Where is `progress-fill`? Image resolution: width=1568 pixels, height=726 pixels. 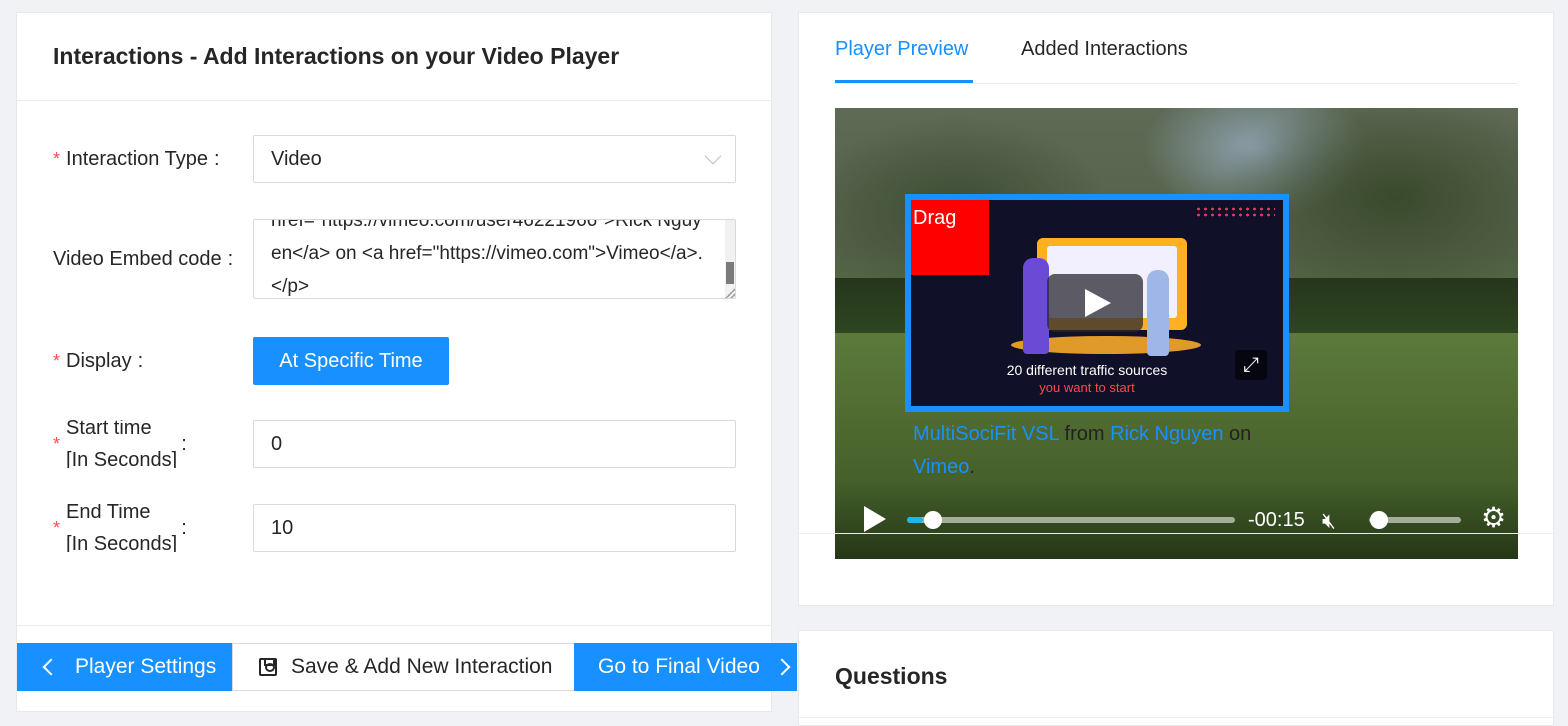 progress-fill is located at coordinates (915, 520).